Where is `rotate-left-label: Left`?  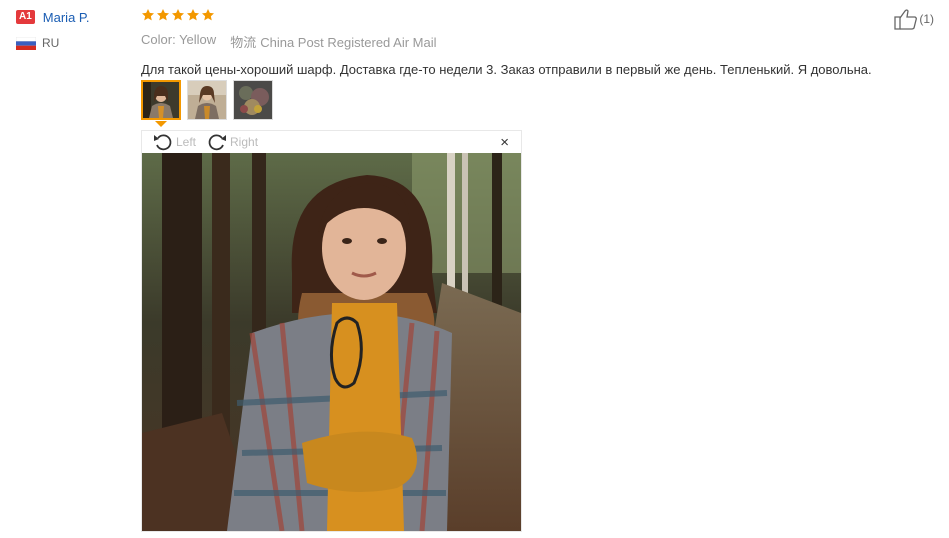
rotate-left-label: Left is located at coordinates (186, 142).